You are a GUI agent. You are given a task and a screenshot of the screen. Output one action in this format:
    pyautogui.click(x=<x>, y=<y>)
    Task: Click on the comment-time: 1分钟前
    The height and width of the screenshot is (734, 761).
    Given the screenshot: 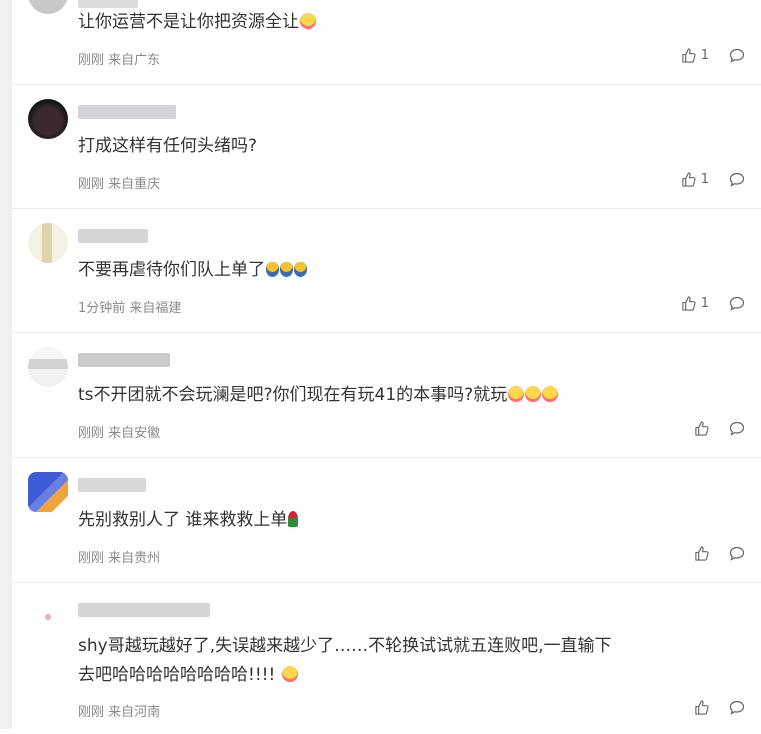 What is the action you would take?
    pyautogui.click(x=102, y=308)
    